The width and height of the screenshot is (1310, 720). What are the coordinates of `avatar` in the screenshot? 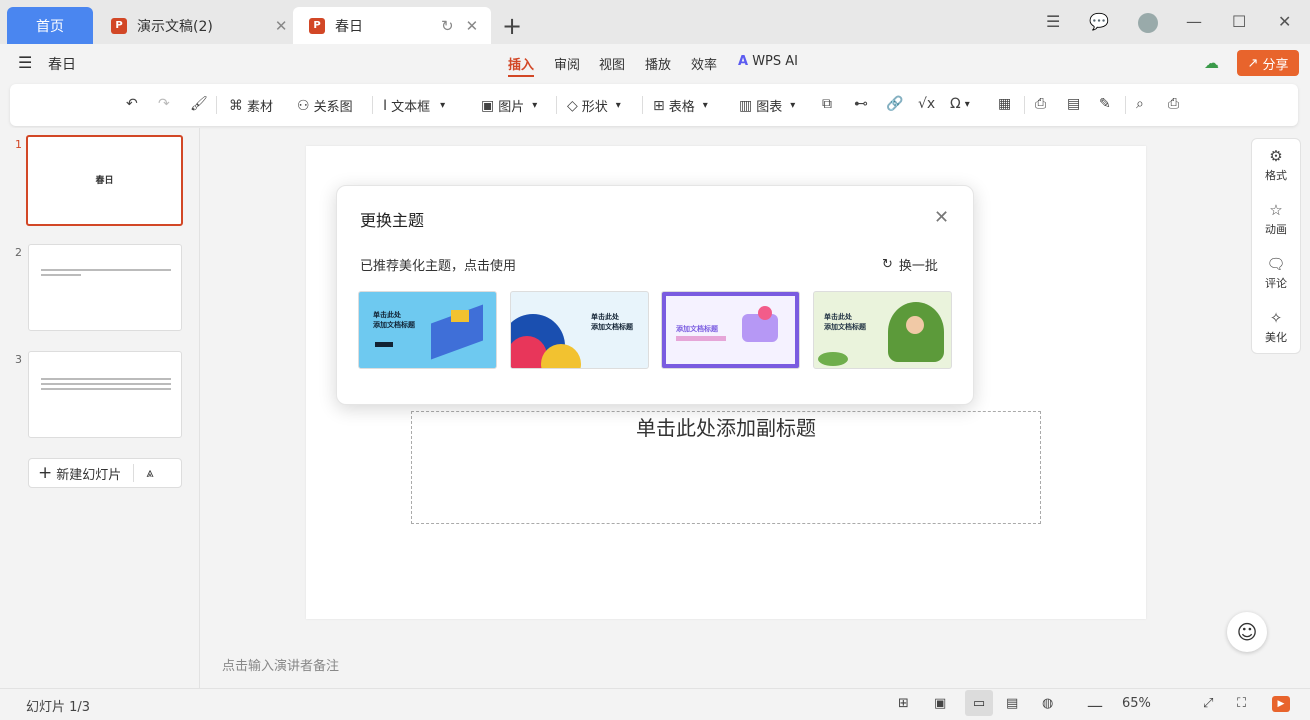 It's located at (1148, 23).